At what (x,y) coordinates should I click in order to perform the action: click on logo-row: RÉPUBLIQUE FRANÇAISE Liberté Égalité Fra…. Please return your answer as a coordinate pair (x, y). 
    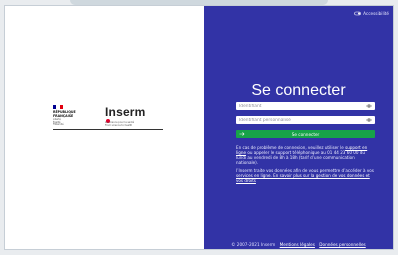
    Looking at the image, I should click on (108, 116).